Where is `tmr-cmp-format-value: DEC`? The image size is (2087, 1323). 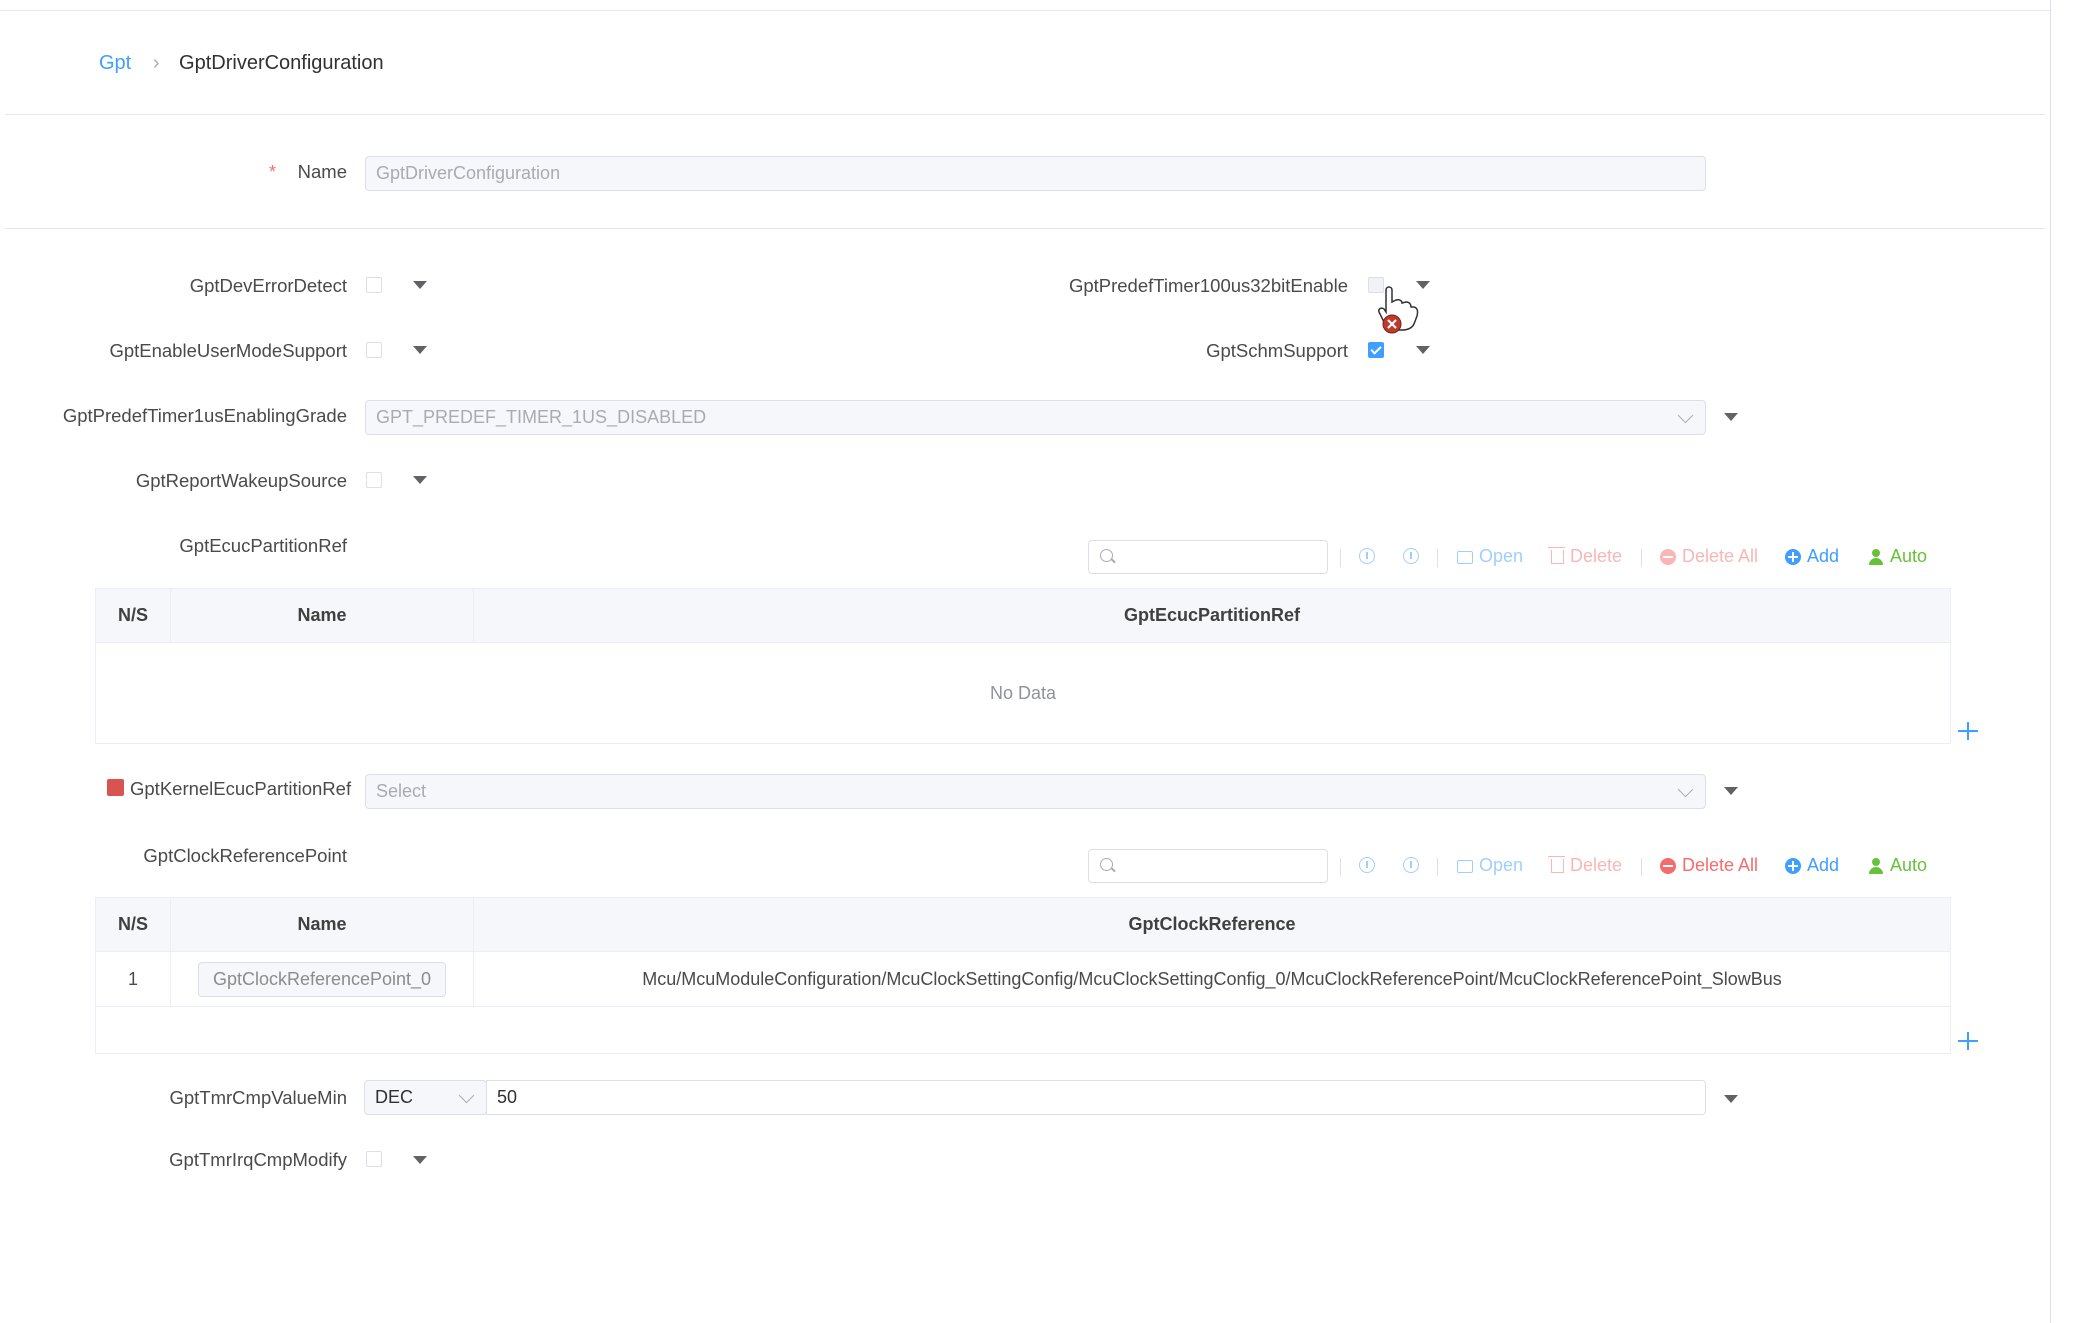
tmr-cmp-format-value: DEC is located at coordinates (394, 1097).